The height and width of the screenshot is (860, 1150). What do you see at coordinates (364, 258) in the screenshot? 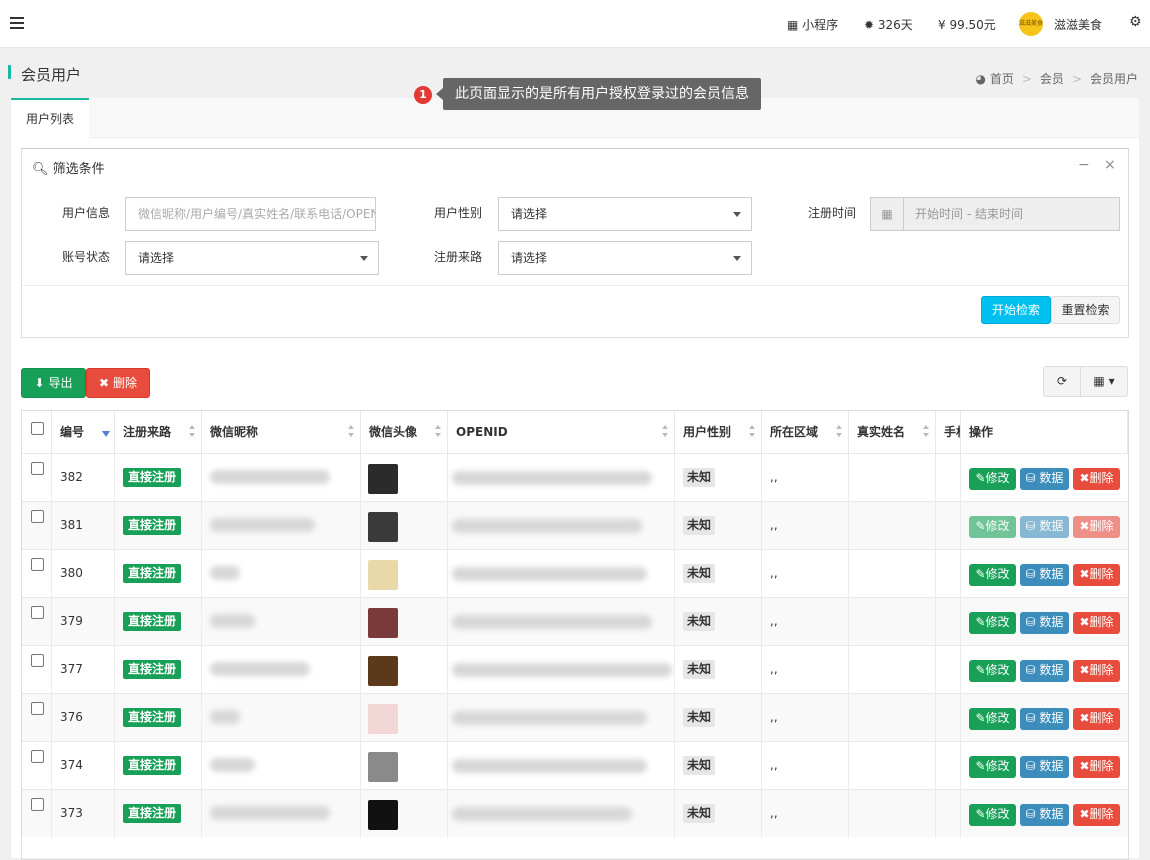
I see `chevron-down-icon` at bounding box center [364, 258].